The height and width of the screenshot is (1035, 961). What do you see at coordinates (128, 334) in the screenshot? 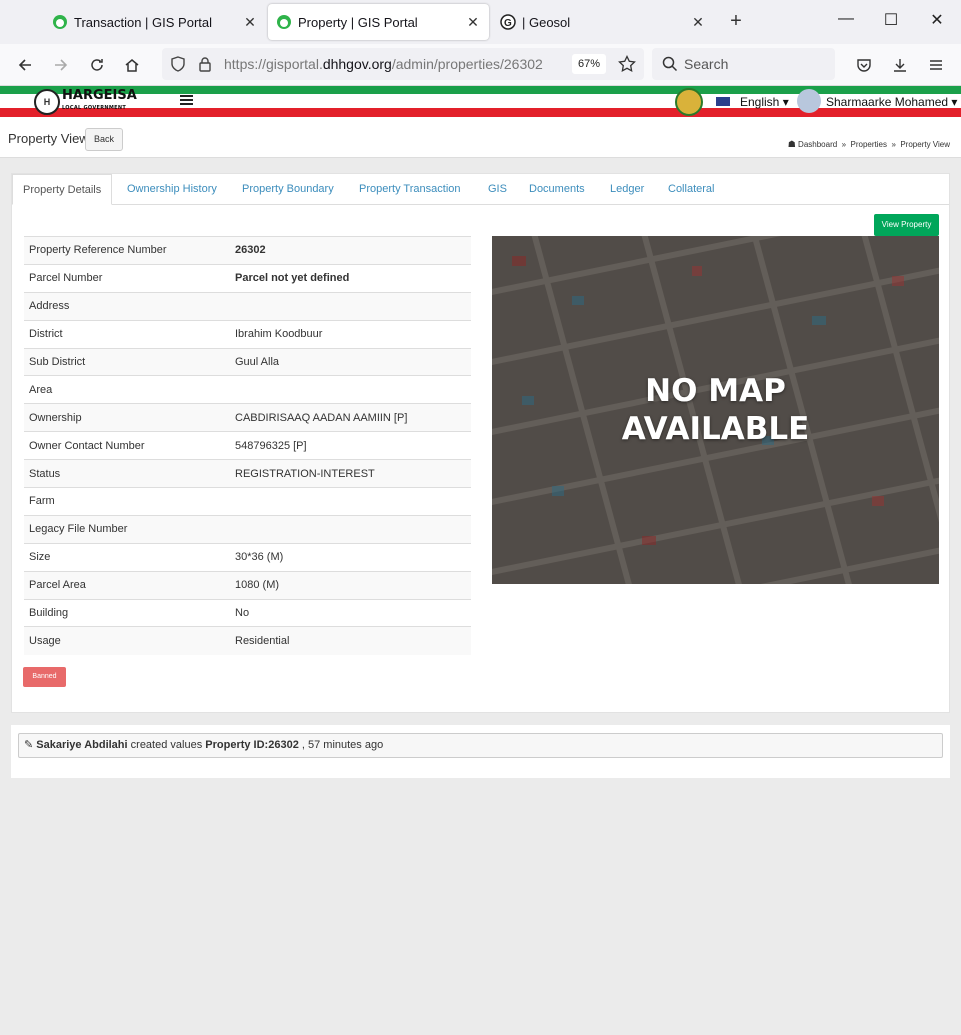
I see `row-label: District` at bounding box center [128, 334].